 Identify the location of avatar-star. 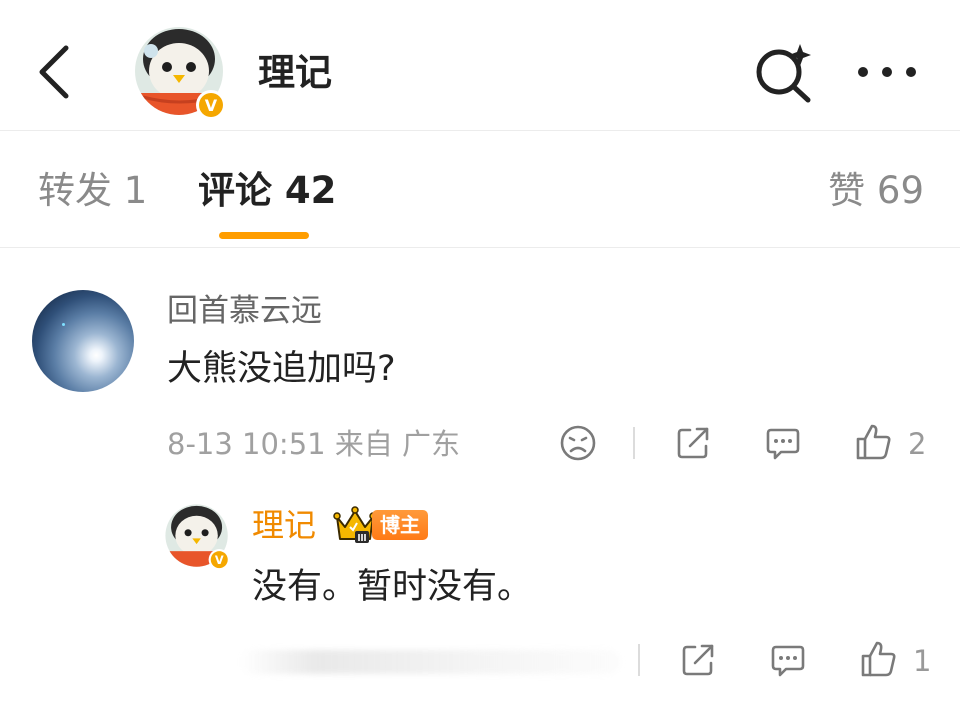
(63, 324).